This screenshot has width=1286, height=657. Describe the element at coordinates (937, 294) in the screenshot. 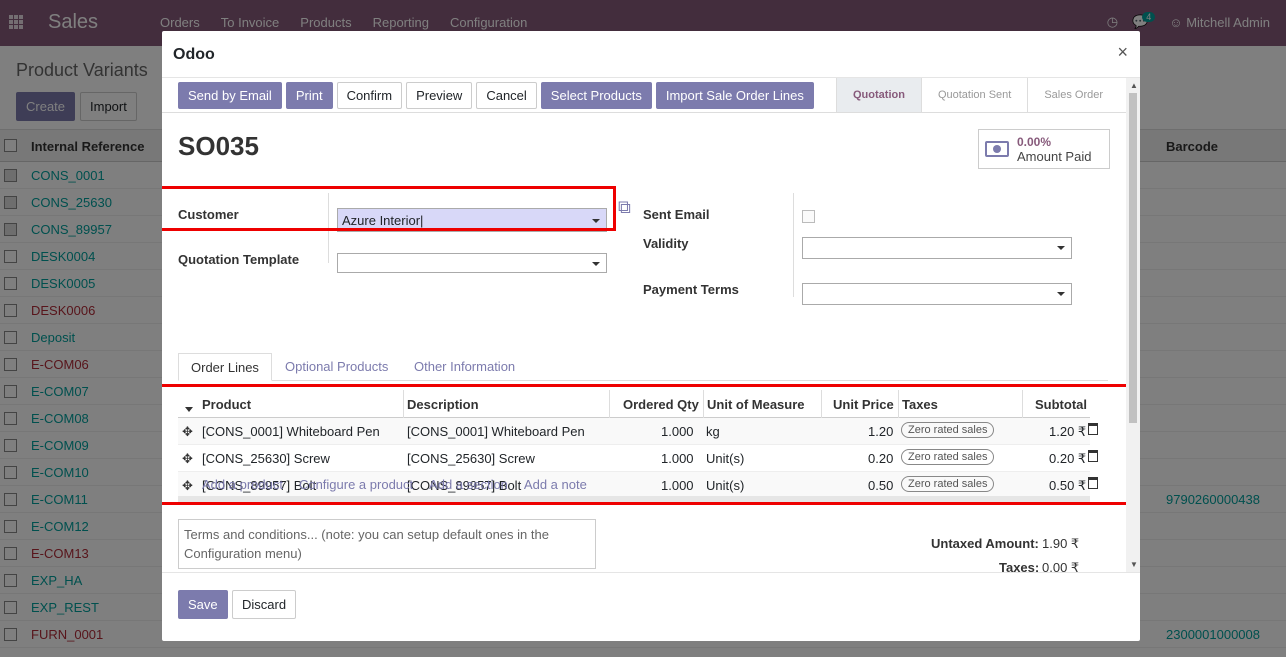

I see `payment-terms-field` at that location.